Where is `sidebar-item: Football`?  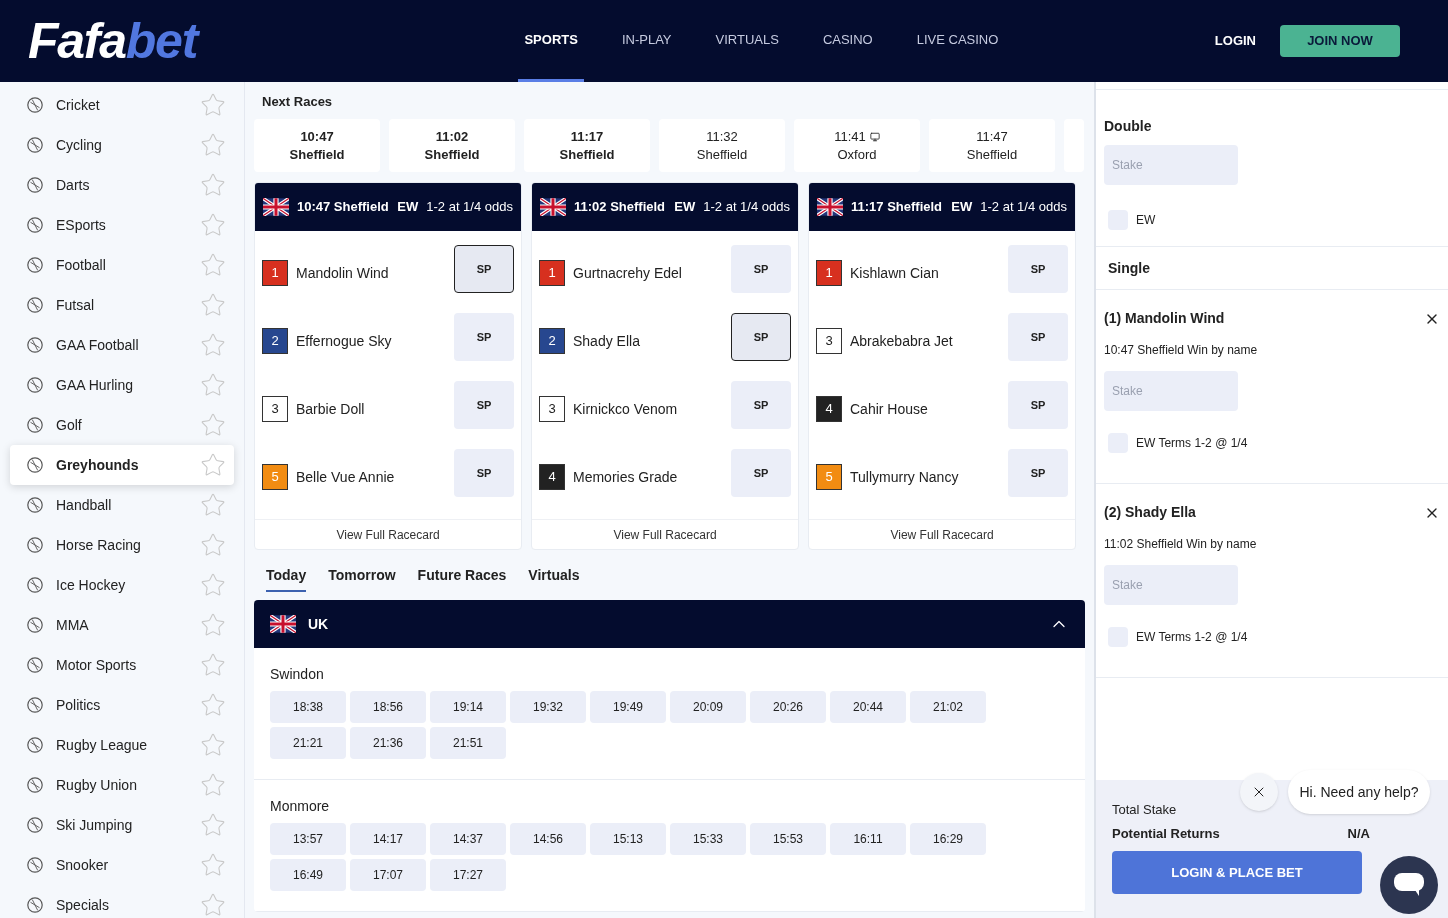
sidebar-item: Football is located at coordinates (122, 265).